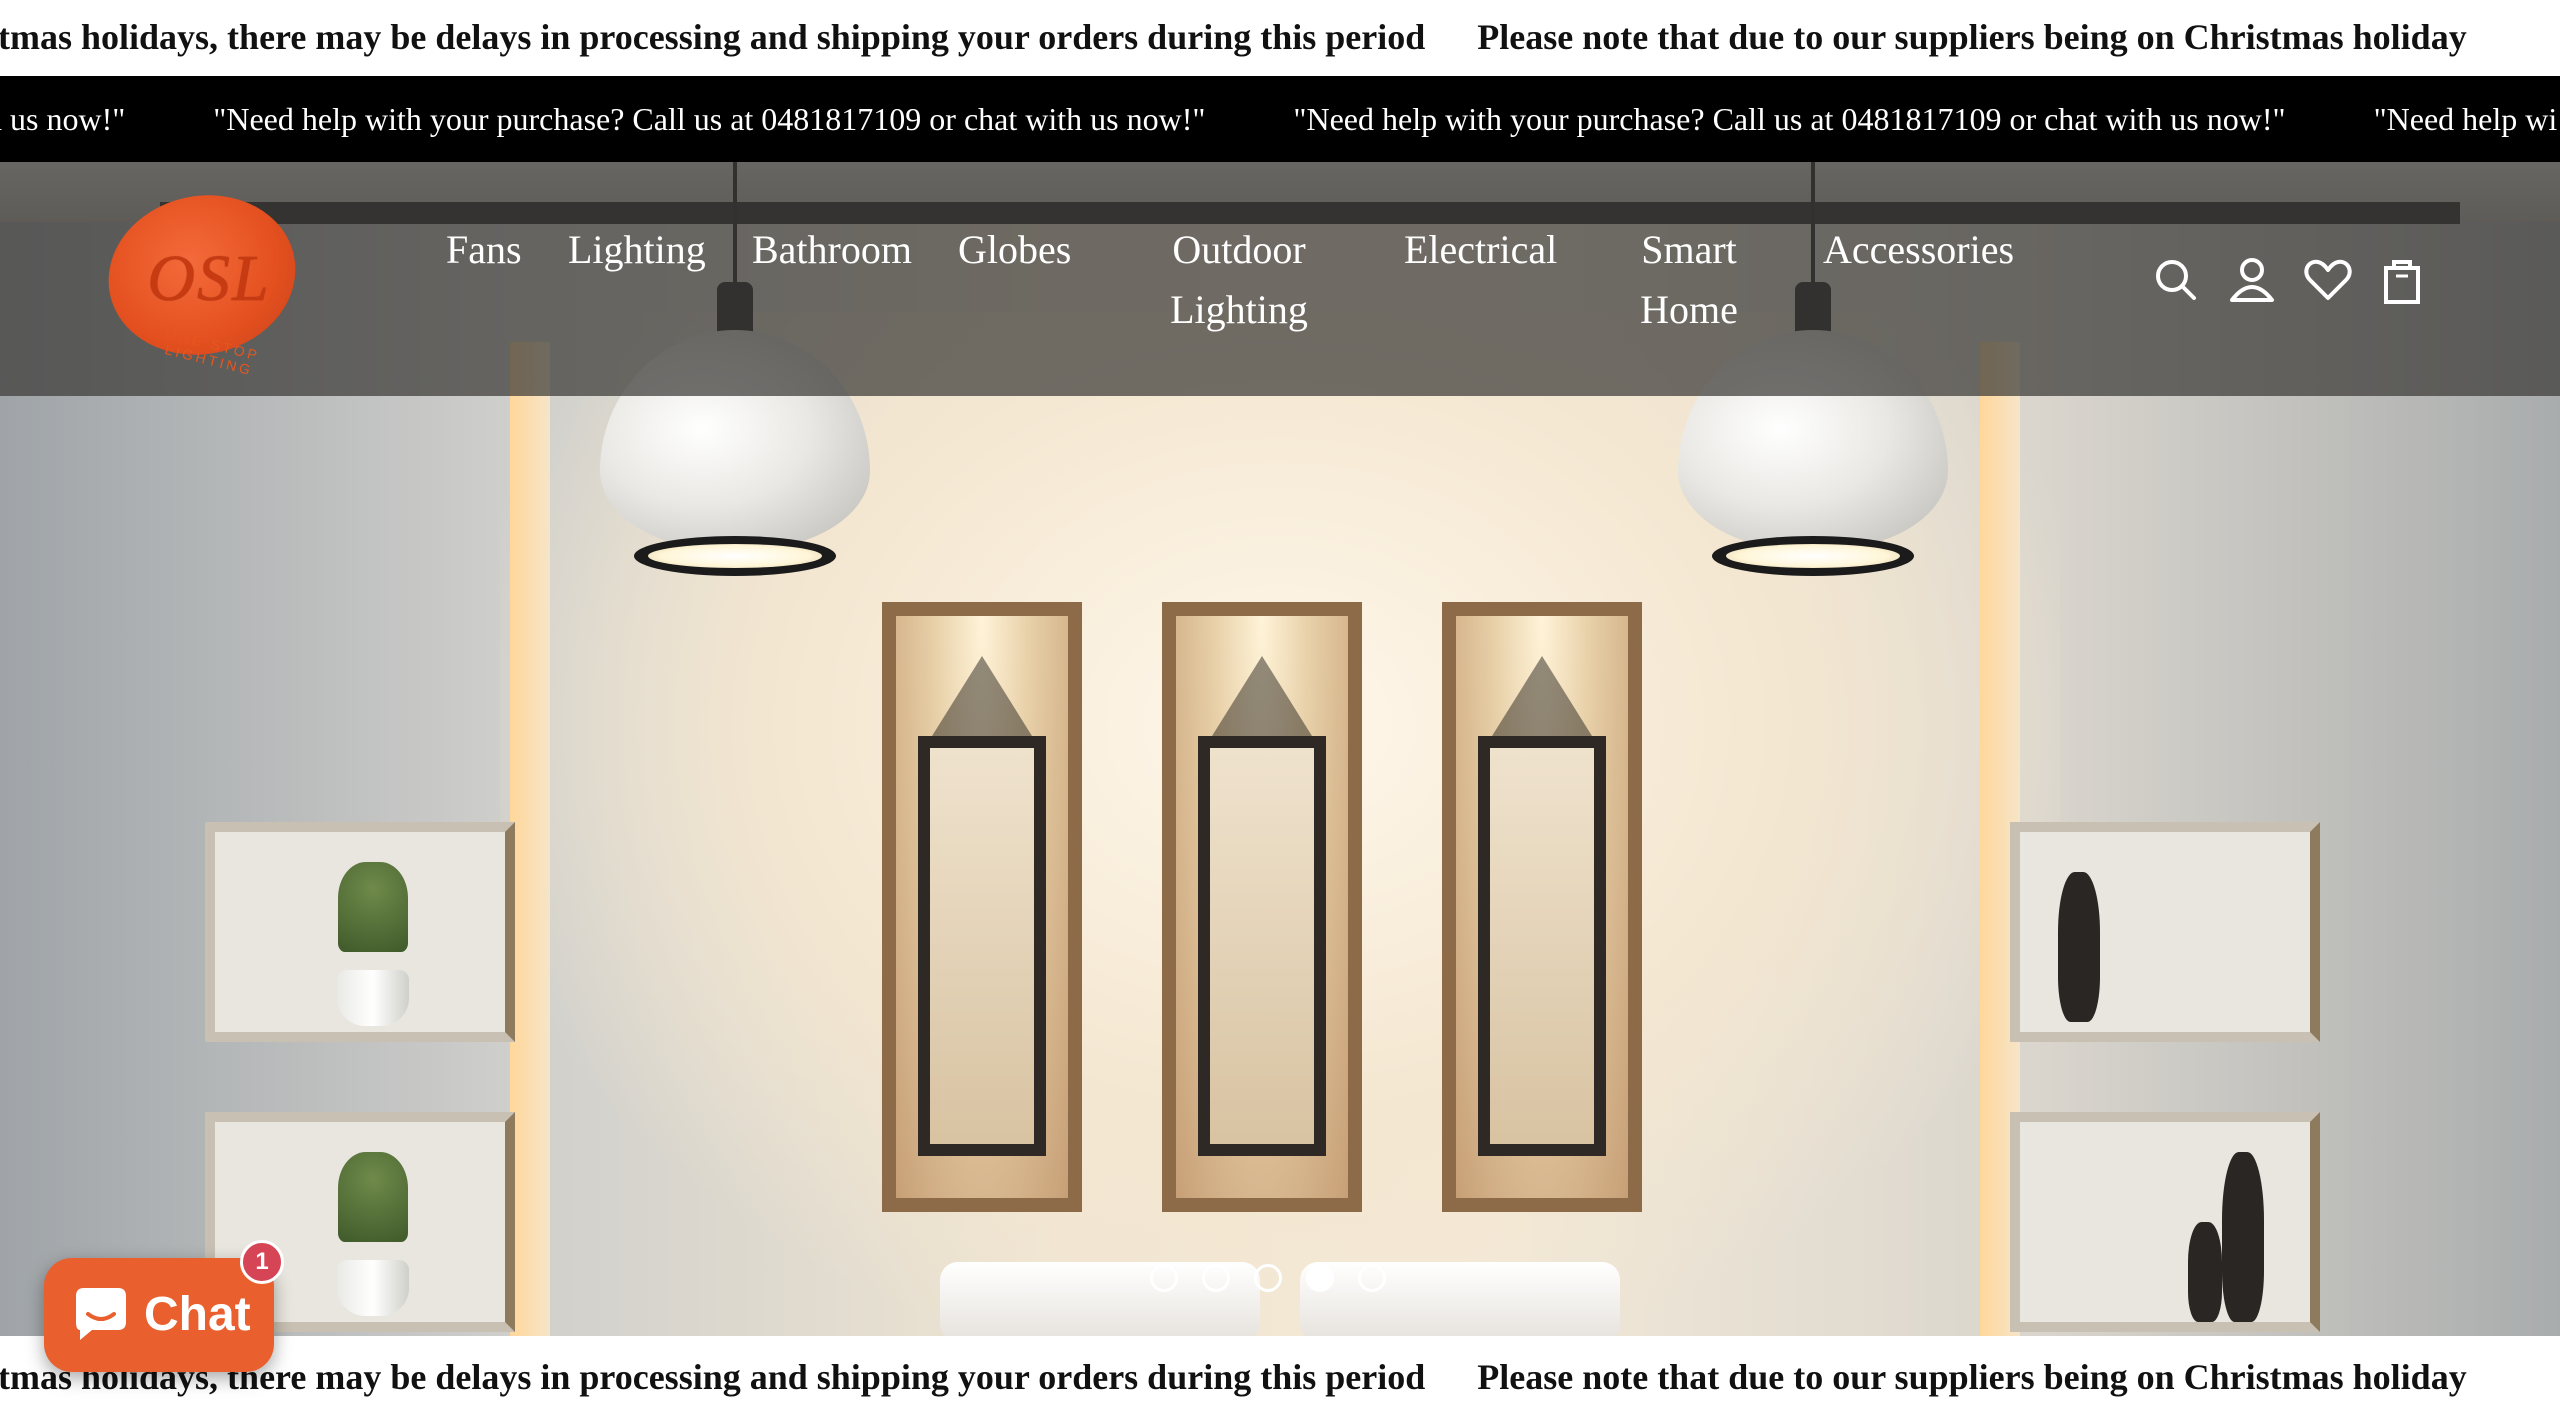 The image size is (2560, 1418). Describe the element at coordinates (637, 250) in the screenshot. I see `nav-item-lighting: Lighting` at that location.